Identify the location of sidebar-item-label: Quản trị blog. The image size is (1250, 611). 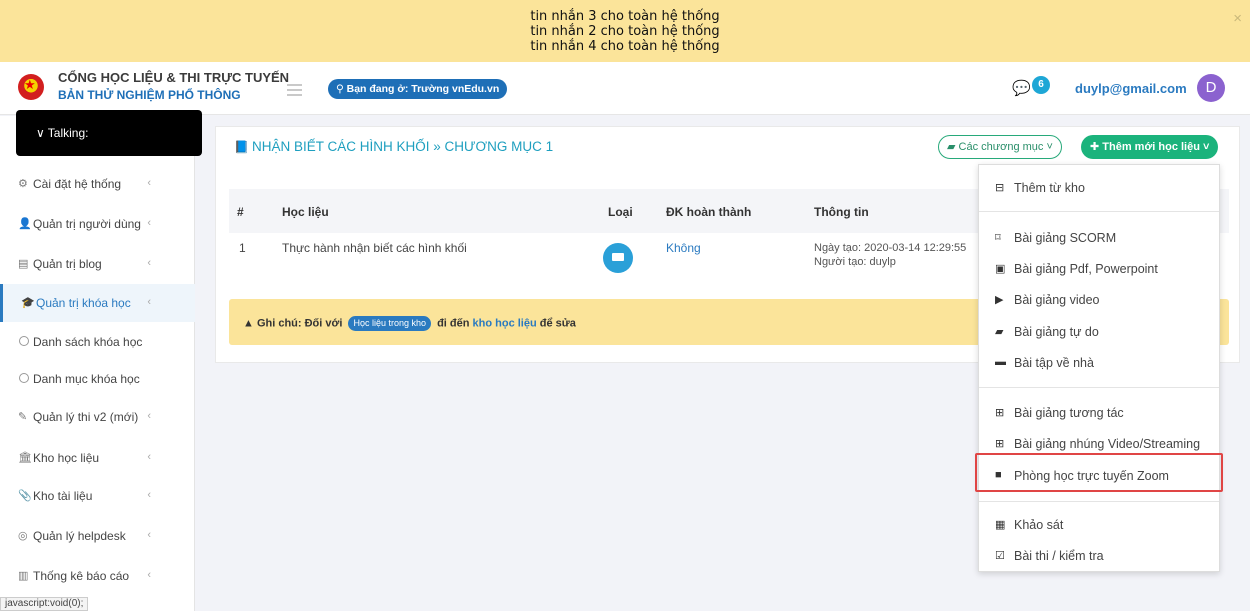
(67, 264).